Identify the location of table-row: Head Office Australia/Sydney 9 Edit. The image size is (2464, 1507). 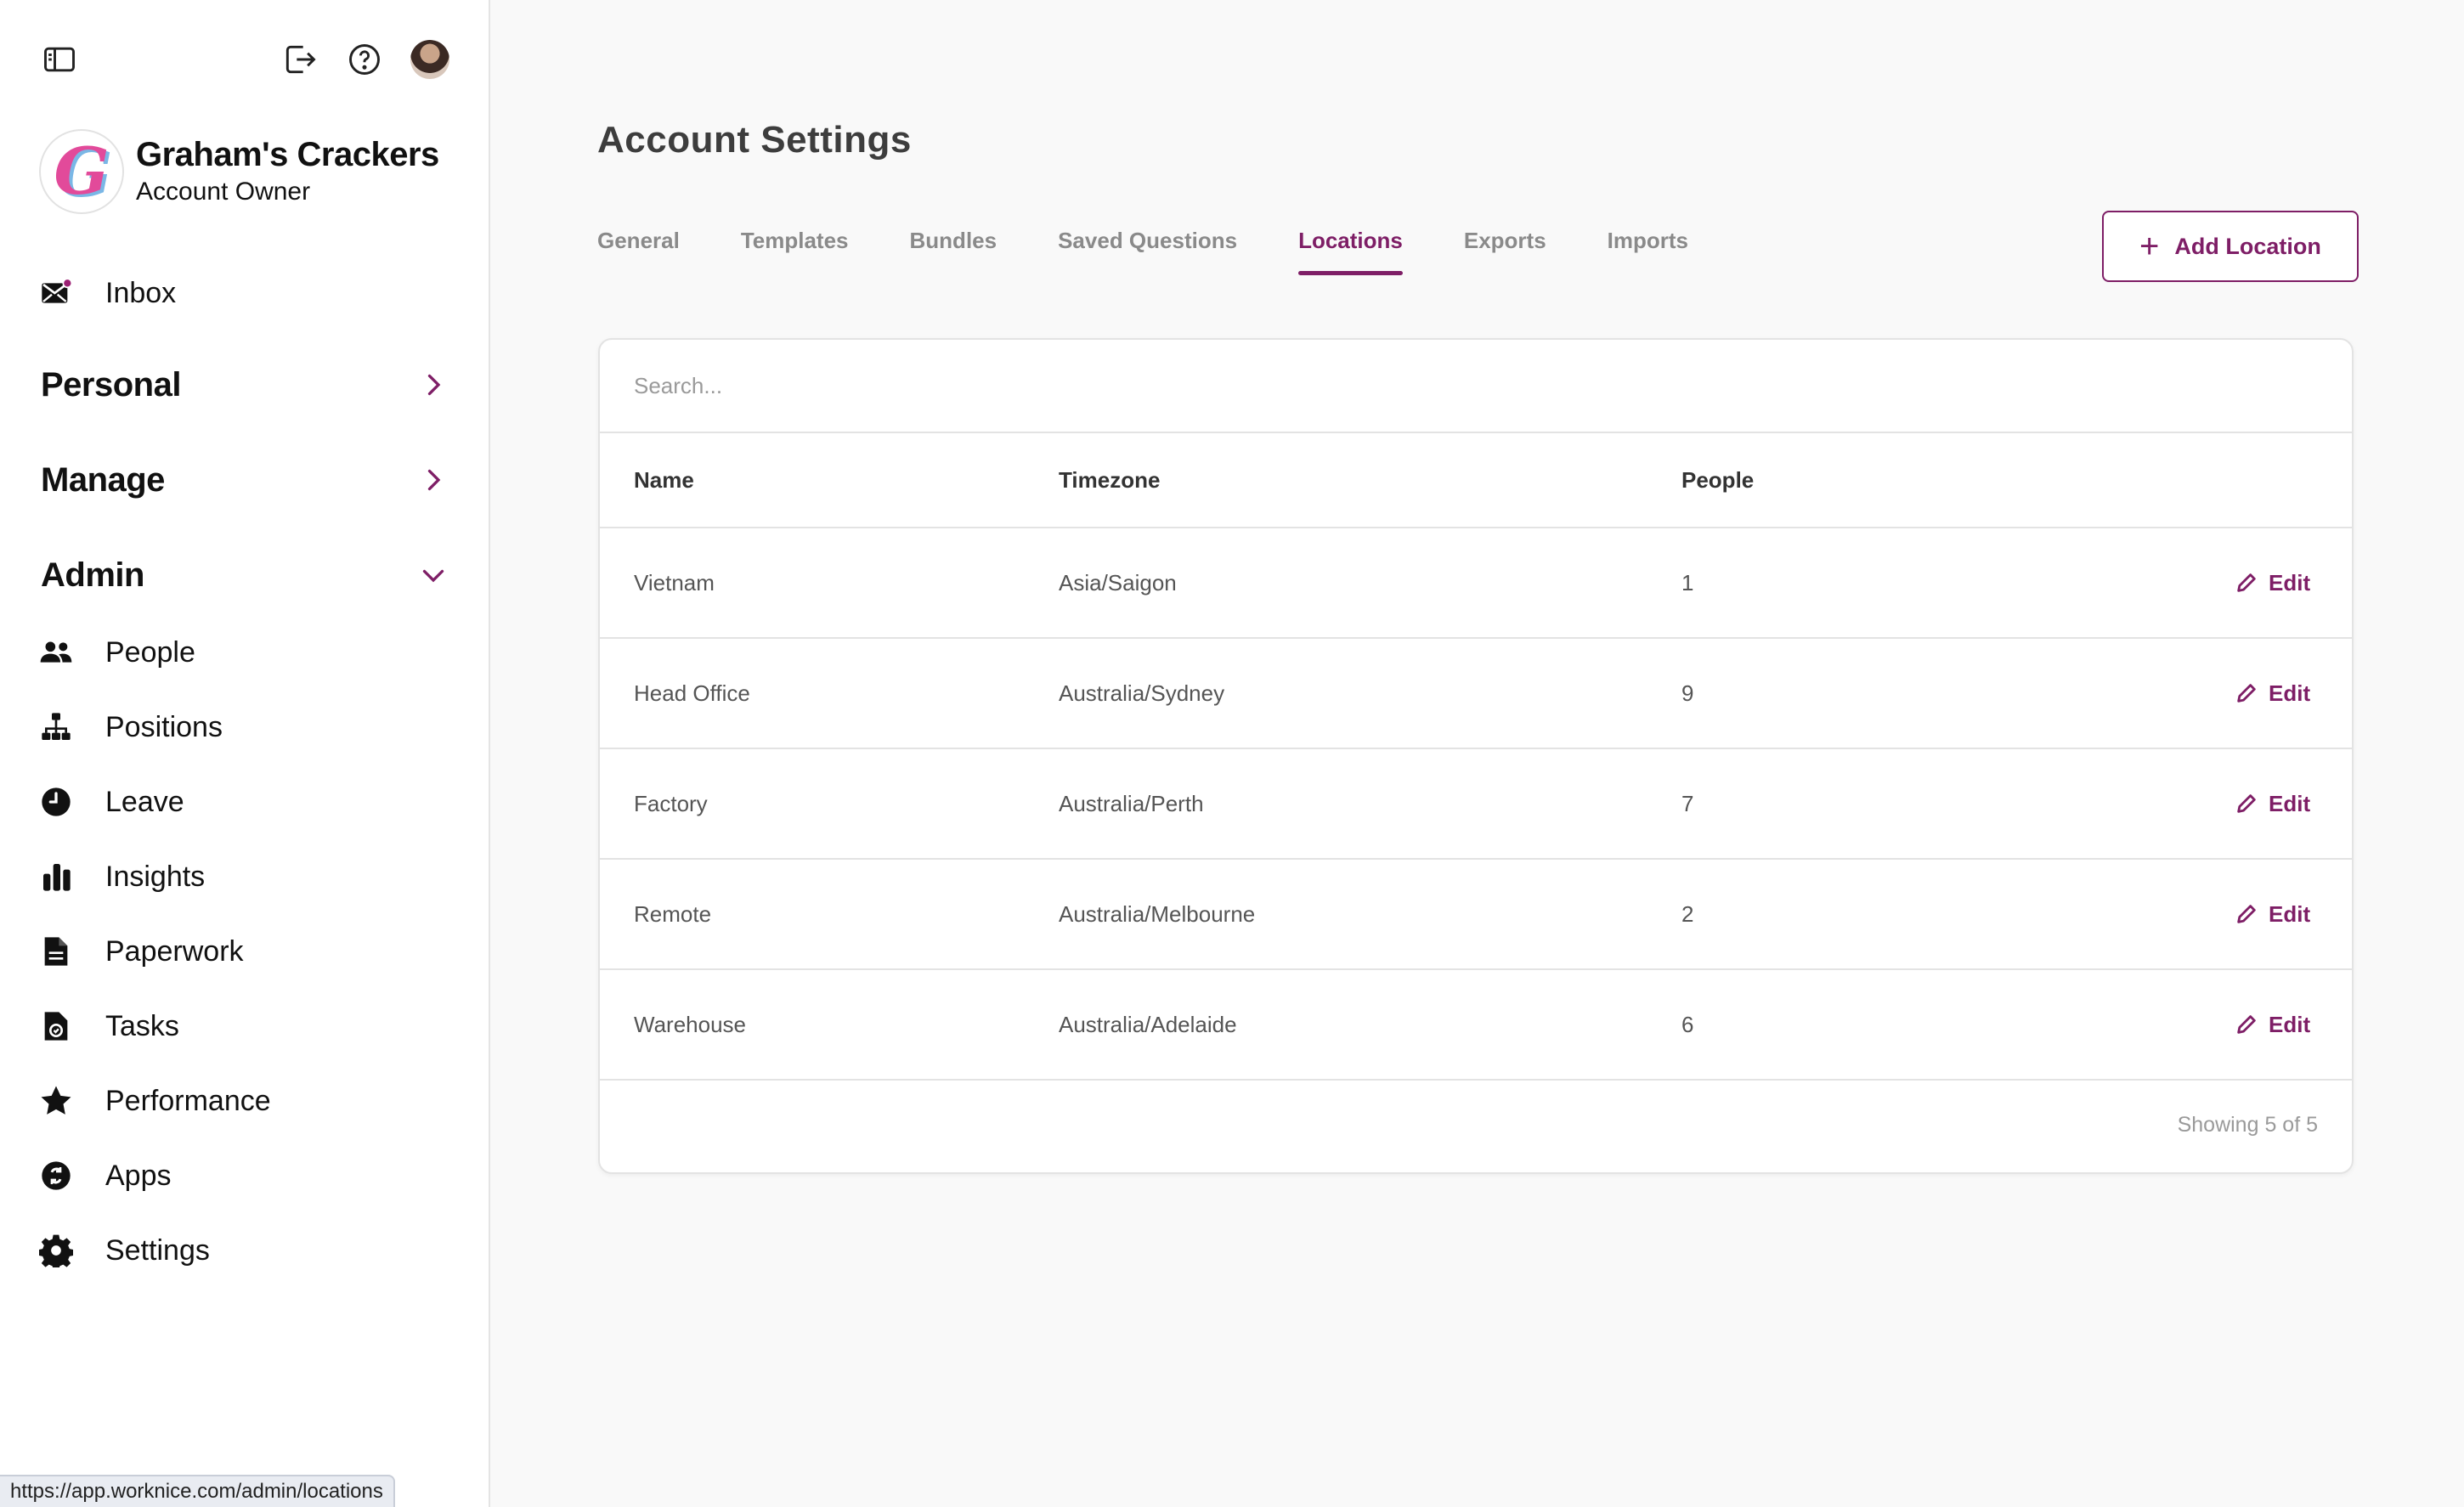
(1476, 694).